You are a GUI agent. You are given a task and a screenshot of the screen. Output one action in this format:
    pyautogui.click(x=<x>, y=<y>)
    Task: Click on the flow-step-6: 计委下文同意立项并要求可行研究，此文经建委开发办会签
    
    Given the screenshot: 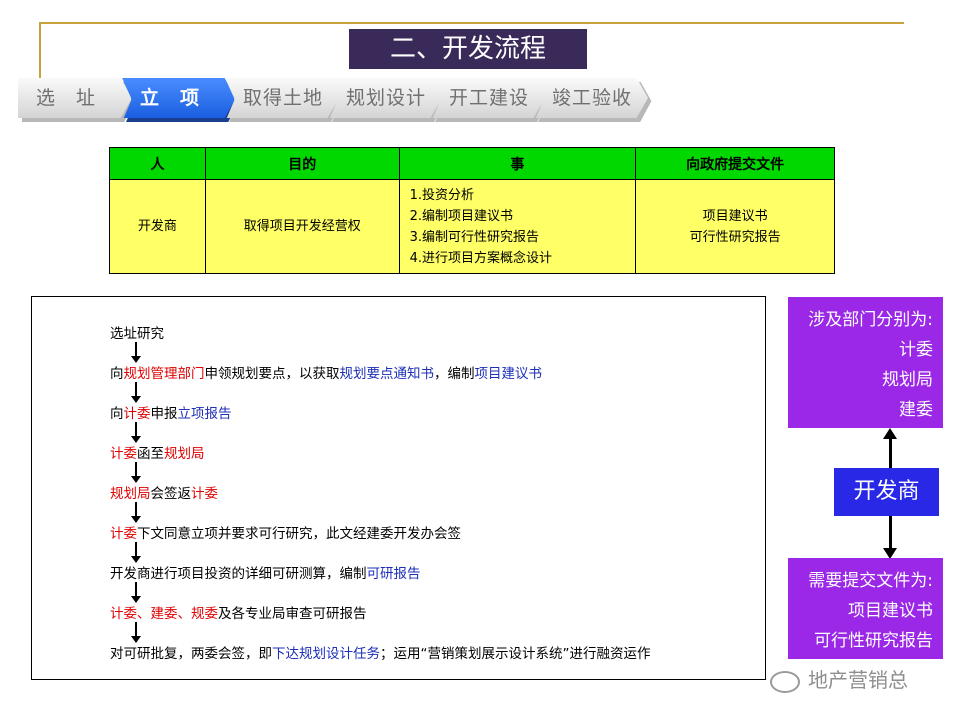 What is the action you would take?
    pyautogui.click(x=285, y=534)
    